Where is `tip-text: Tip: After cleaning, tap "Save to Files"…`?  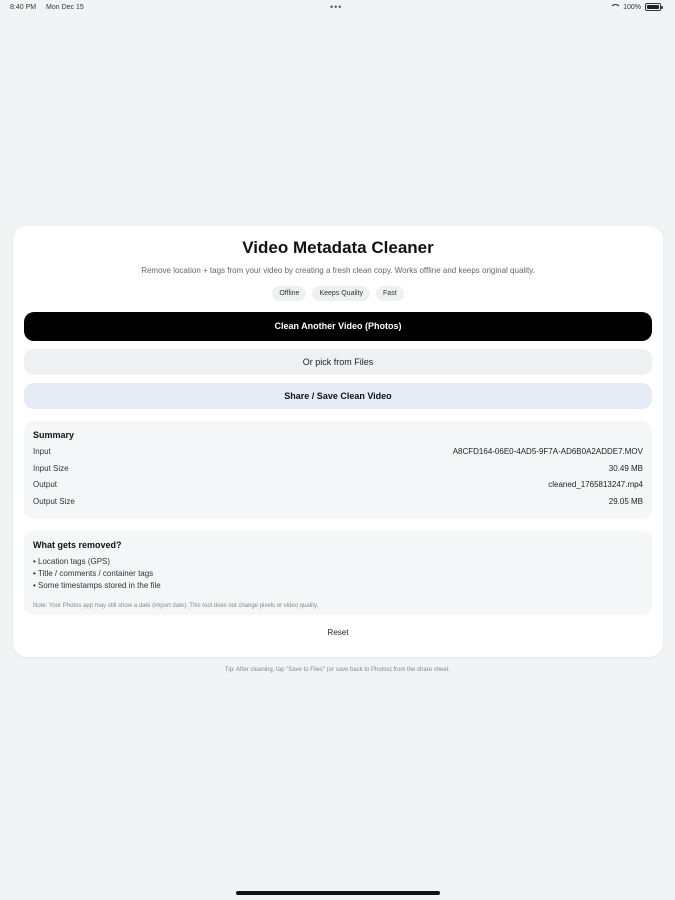
tip-text: Tip: After cleaning, tap "Save to Files"… is located at coordinates (337, 670).